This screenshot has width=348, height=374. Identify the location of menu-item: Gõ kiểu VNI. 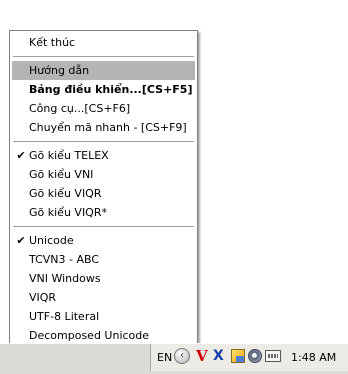
(103, 174).